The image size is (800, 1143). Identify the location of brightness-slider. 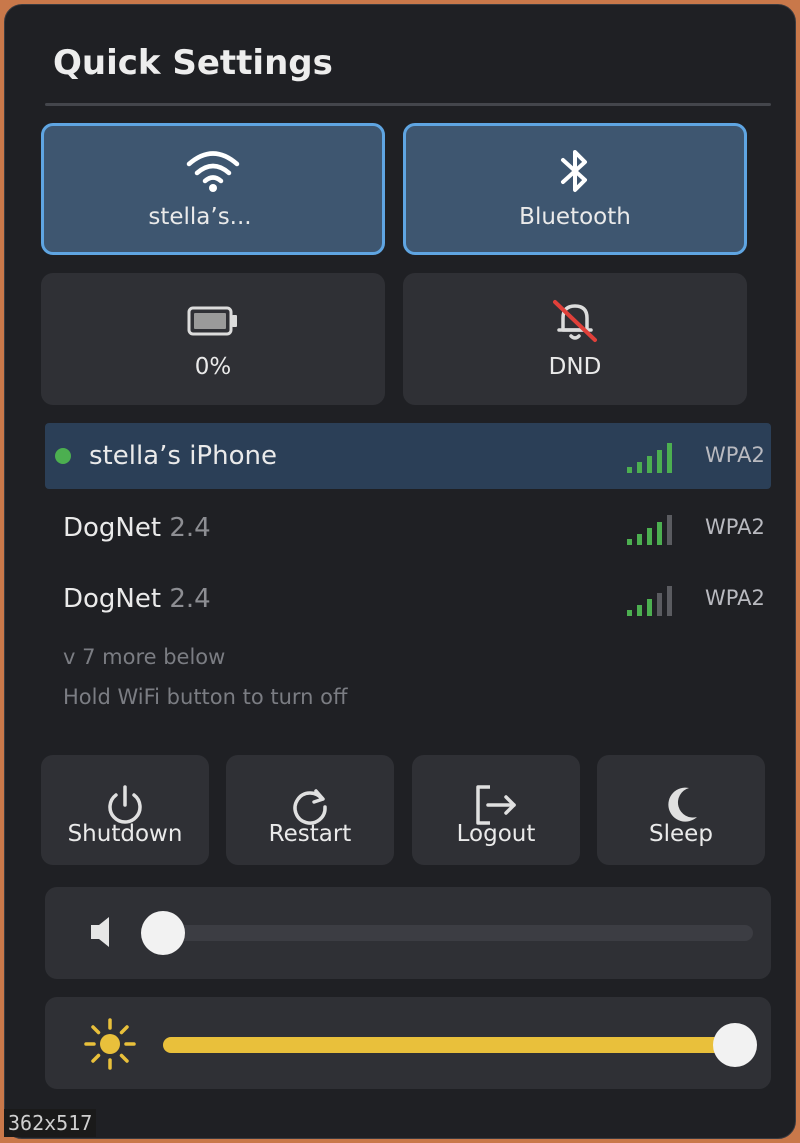
(460, 1045).